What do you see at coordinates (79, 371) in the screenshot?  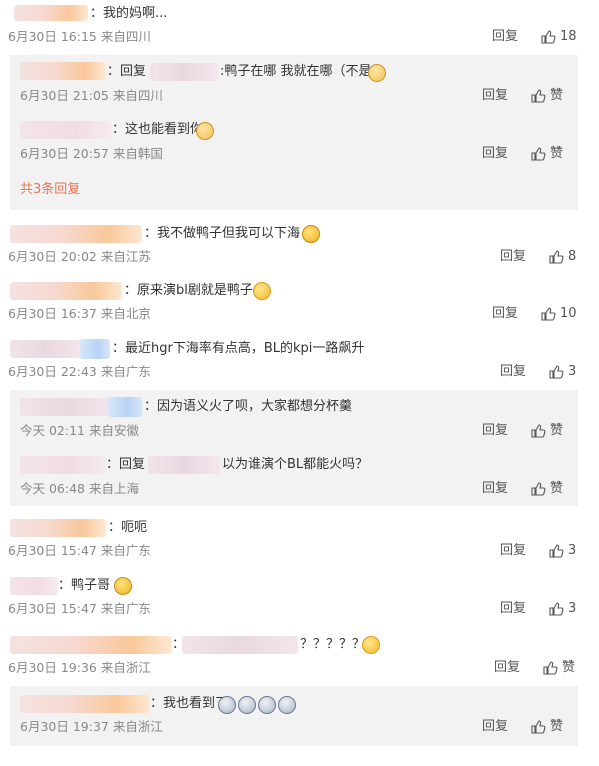 I see `comment-meta: 6月30日 22:43 来自广东` at bounding box center [79, 371].